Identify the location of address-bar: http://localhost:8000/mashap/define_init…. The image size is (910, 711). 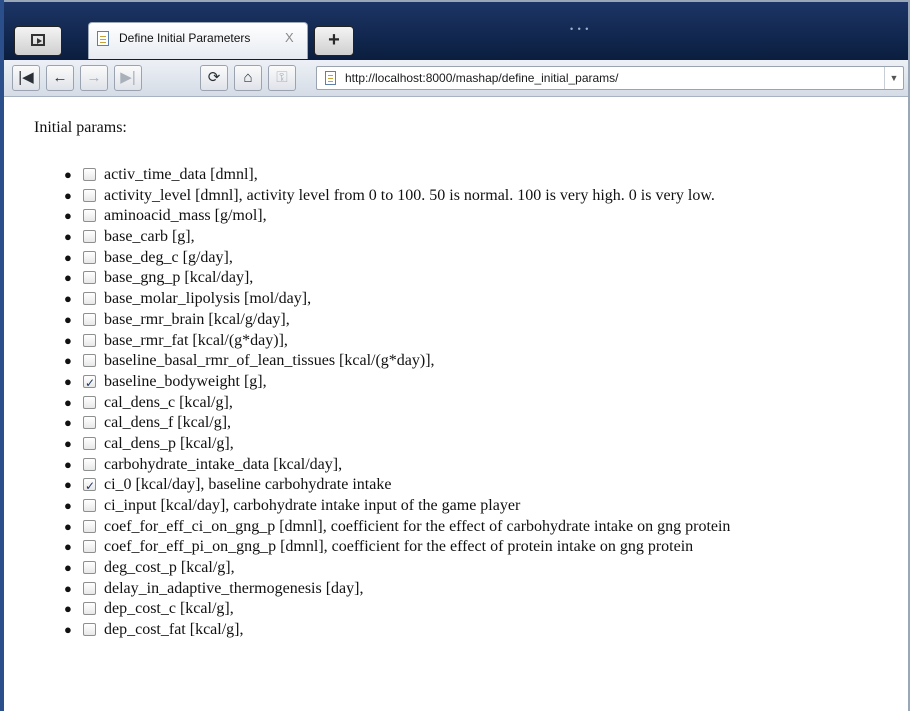
(610, 78).